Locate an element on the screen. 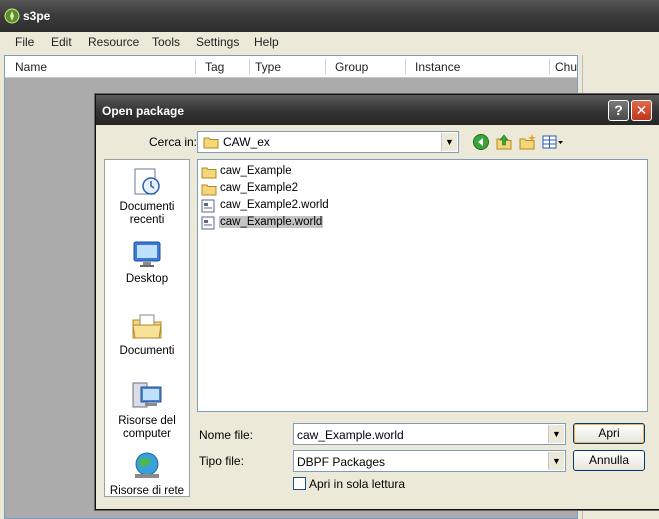  column-group: Group is located at coordinates (351, 67).